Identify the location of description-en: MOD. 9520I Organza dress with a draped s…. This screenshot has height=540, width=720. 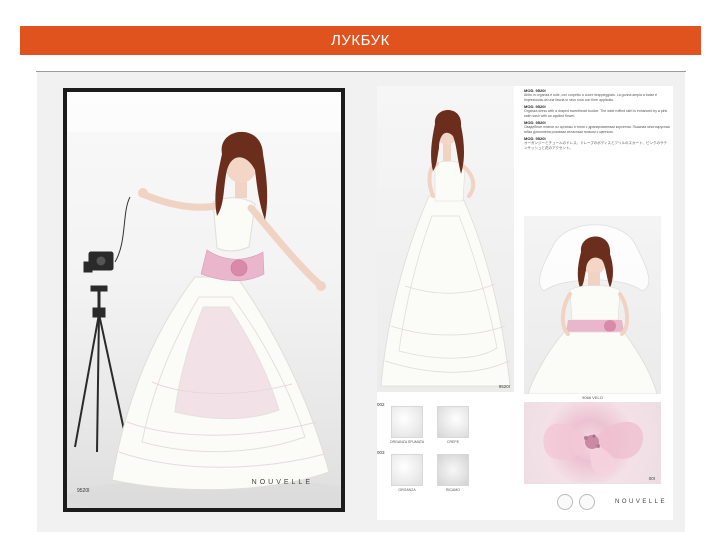
(597, 111).